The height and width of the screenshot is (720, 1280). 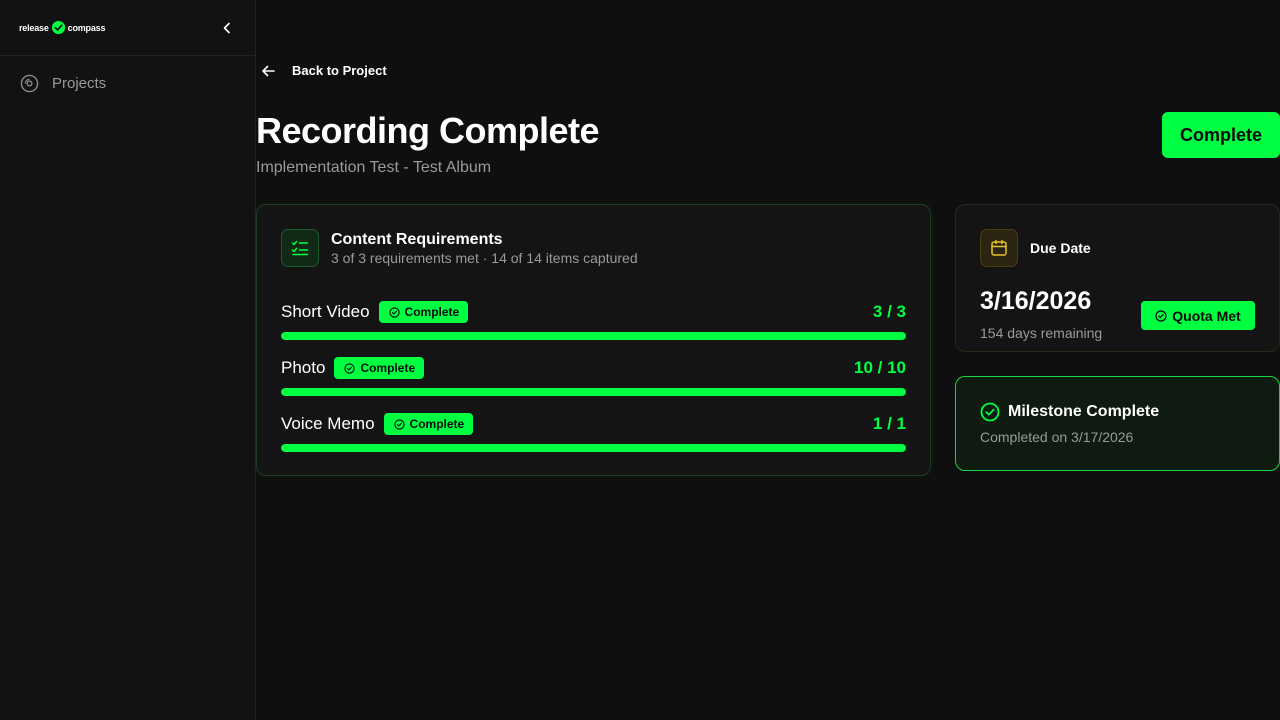 I want to click on app-logo: release compass, so click(x=62, y=27).